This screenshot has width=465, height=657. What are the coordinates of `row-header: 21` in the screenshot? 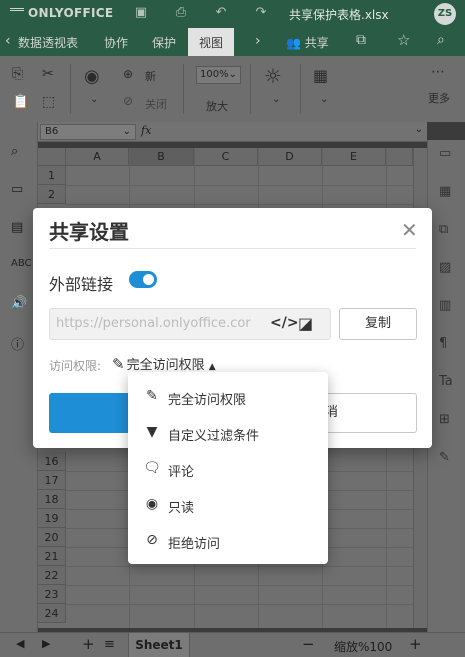 It's located at (52, 556).